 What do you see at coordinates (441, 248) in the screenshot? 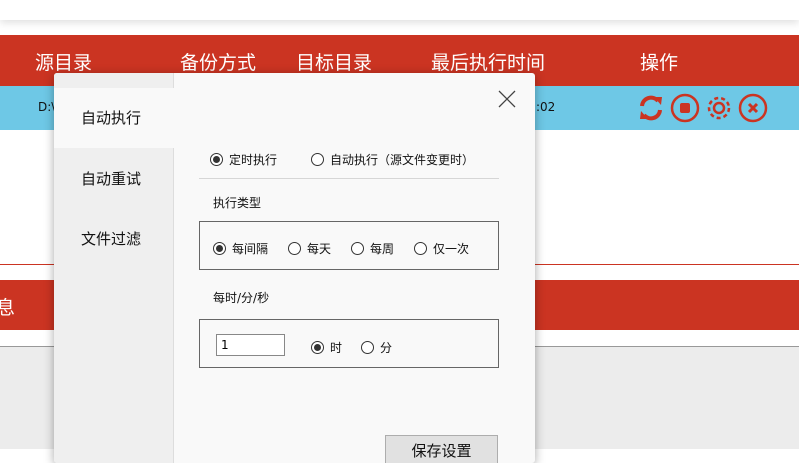
I see `radio-once: 仅一次` at bounding box center [441, 248].